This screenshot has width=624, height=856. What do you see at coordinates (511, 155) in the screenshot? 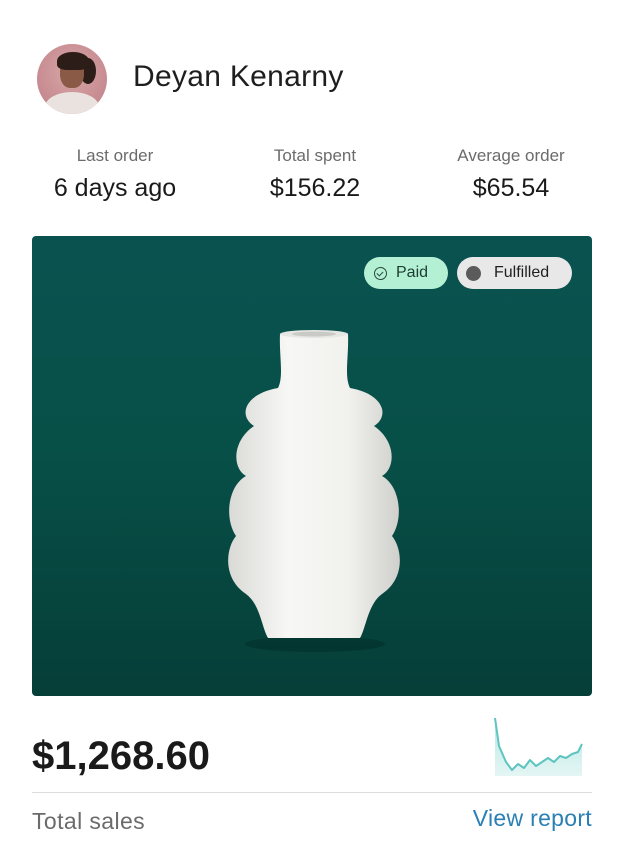
I see `stat-label: Average order` at bounding box center [511, 155].